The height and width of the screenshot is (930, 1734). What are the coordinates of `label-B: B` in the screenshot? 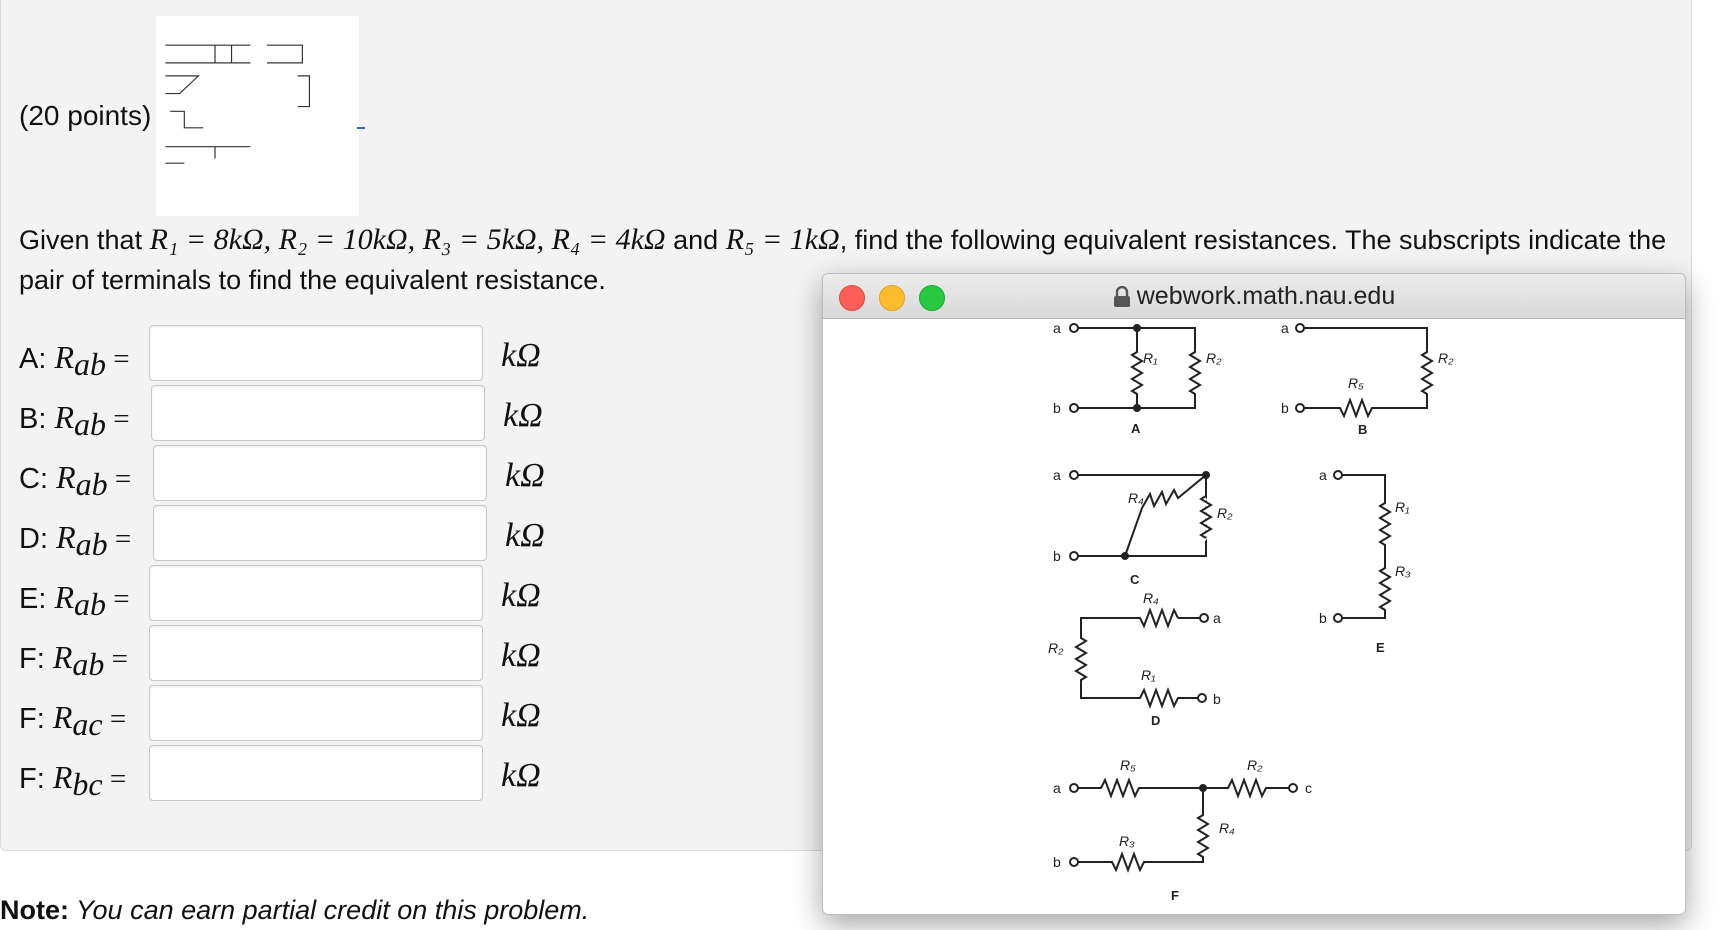 It's located at (1362, 429).